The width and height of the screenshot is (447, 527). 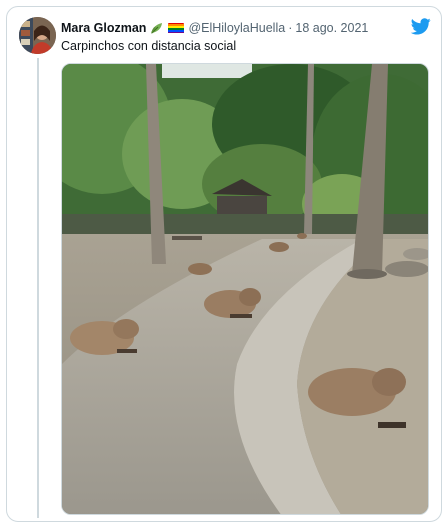 What do you see at coordinates (331, 28) in the screenshot?
I see `tweet-timestamp: 18 ago. 2021` at bounding box center [331, 28].